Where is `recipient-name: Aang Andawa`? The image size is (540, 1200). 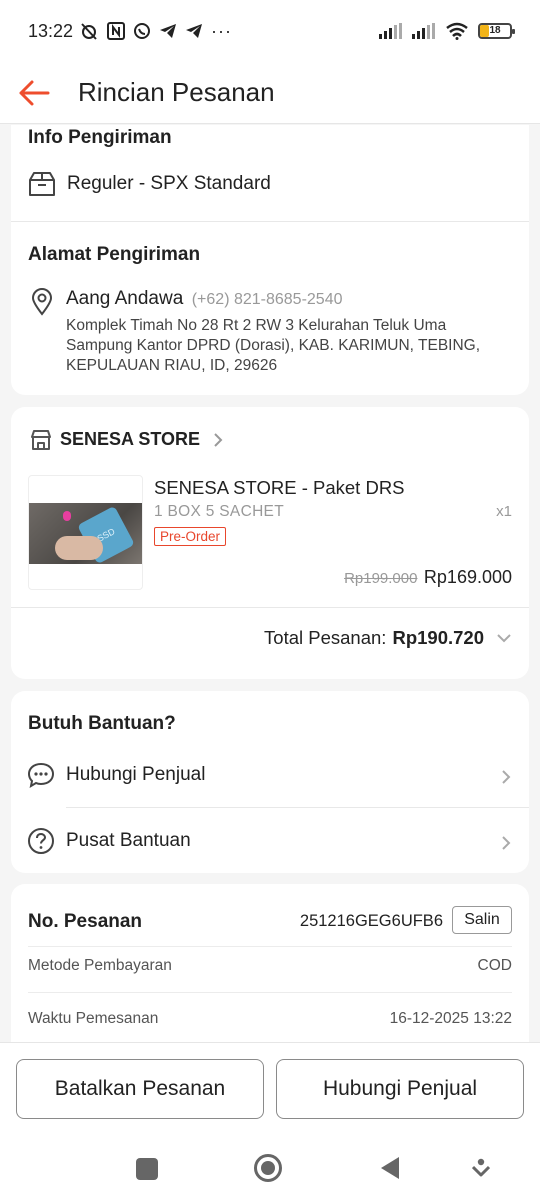 recipient-name: Aang Andawa is located at coordinates (125, 298).